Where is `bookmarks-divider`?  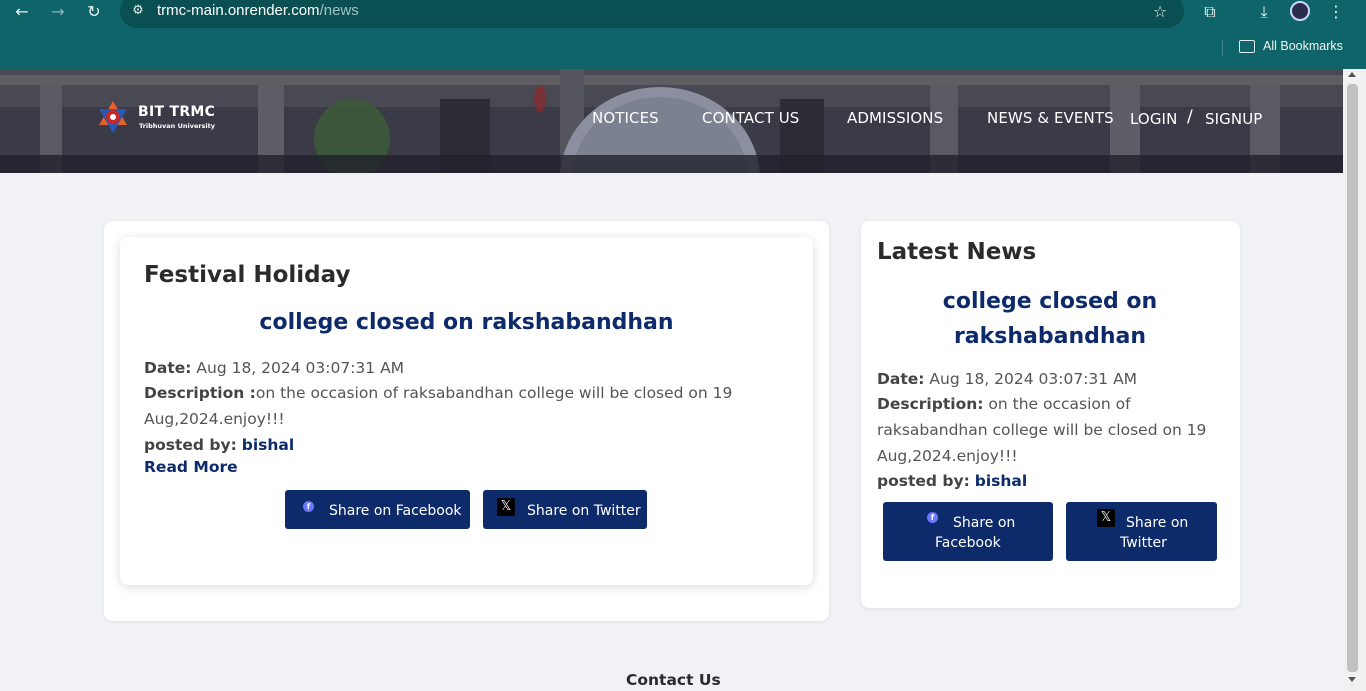
bookmarks-divider is located at coordinates (1222, 48).